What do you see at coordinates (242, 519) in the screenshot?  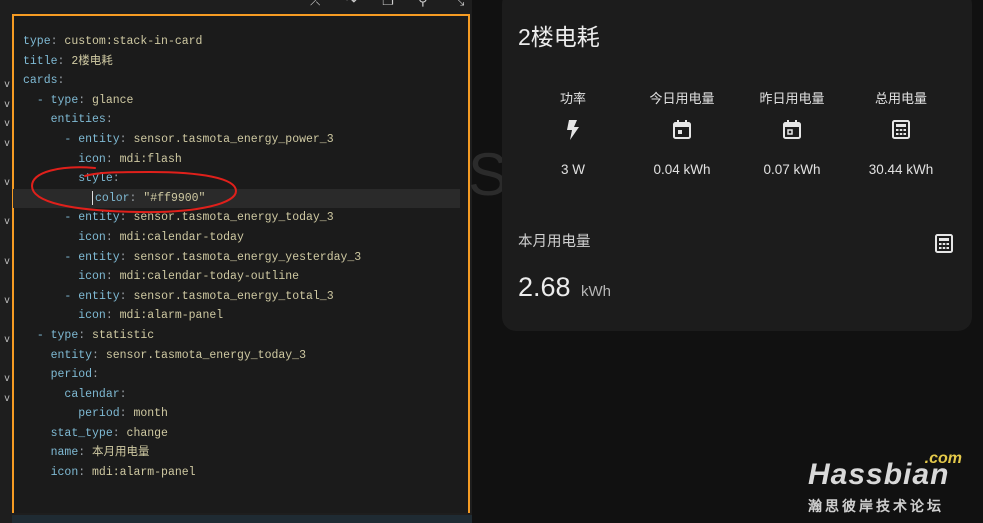 I see `horizontal-scrollbar` at bounding box center [242, 519].